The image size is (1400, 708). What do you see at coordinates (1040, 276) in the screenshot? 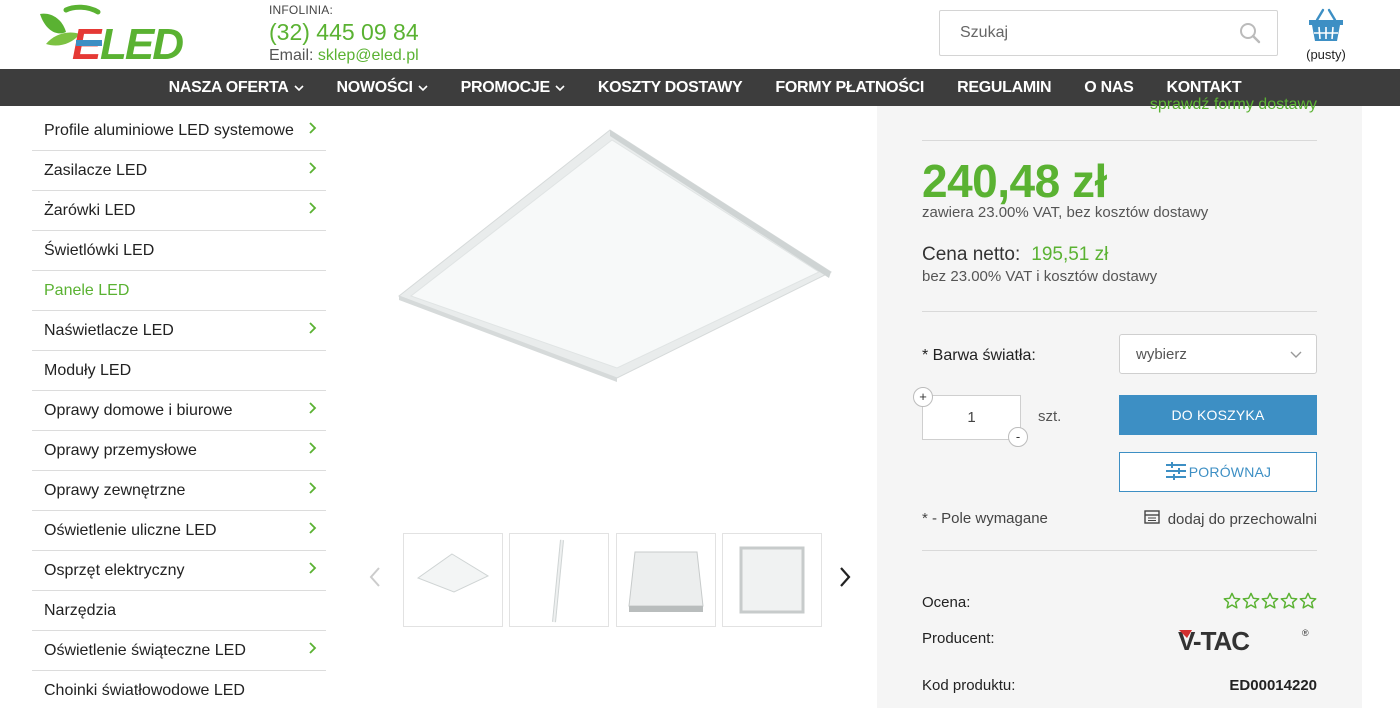
I see `netto-note: bez 23.00% VAT i kosztów dostawy` at bounding box center [1040, 276].